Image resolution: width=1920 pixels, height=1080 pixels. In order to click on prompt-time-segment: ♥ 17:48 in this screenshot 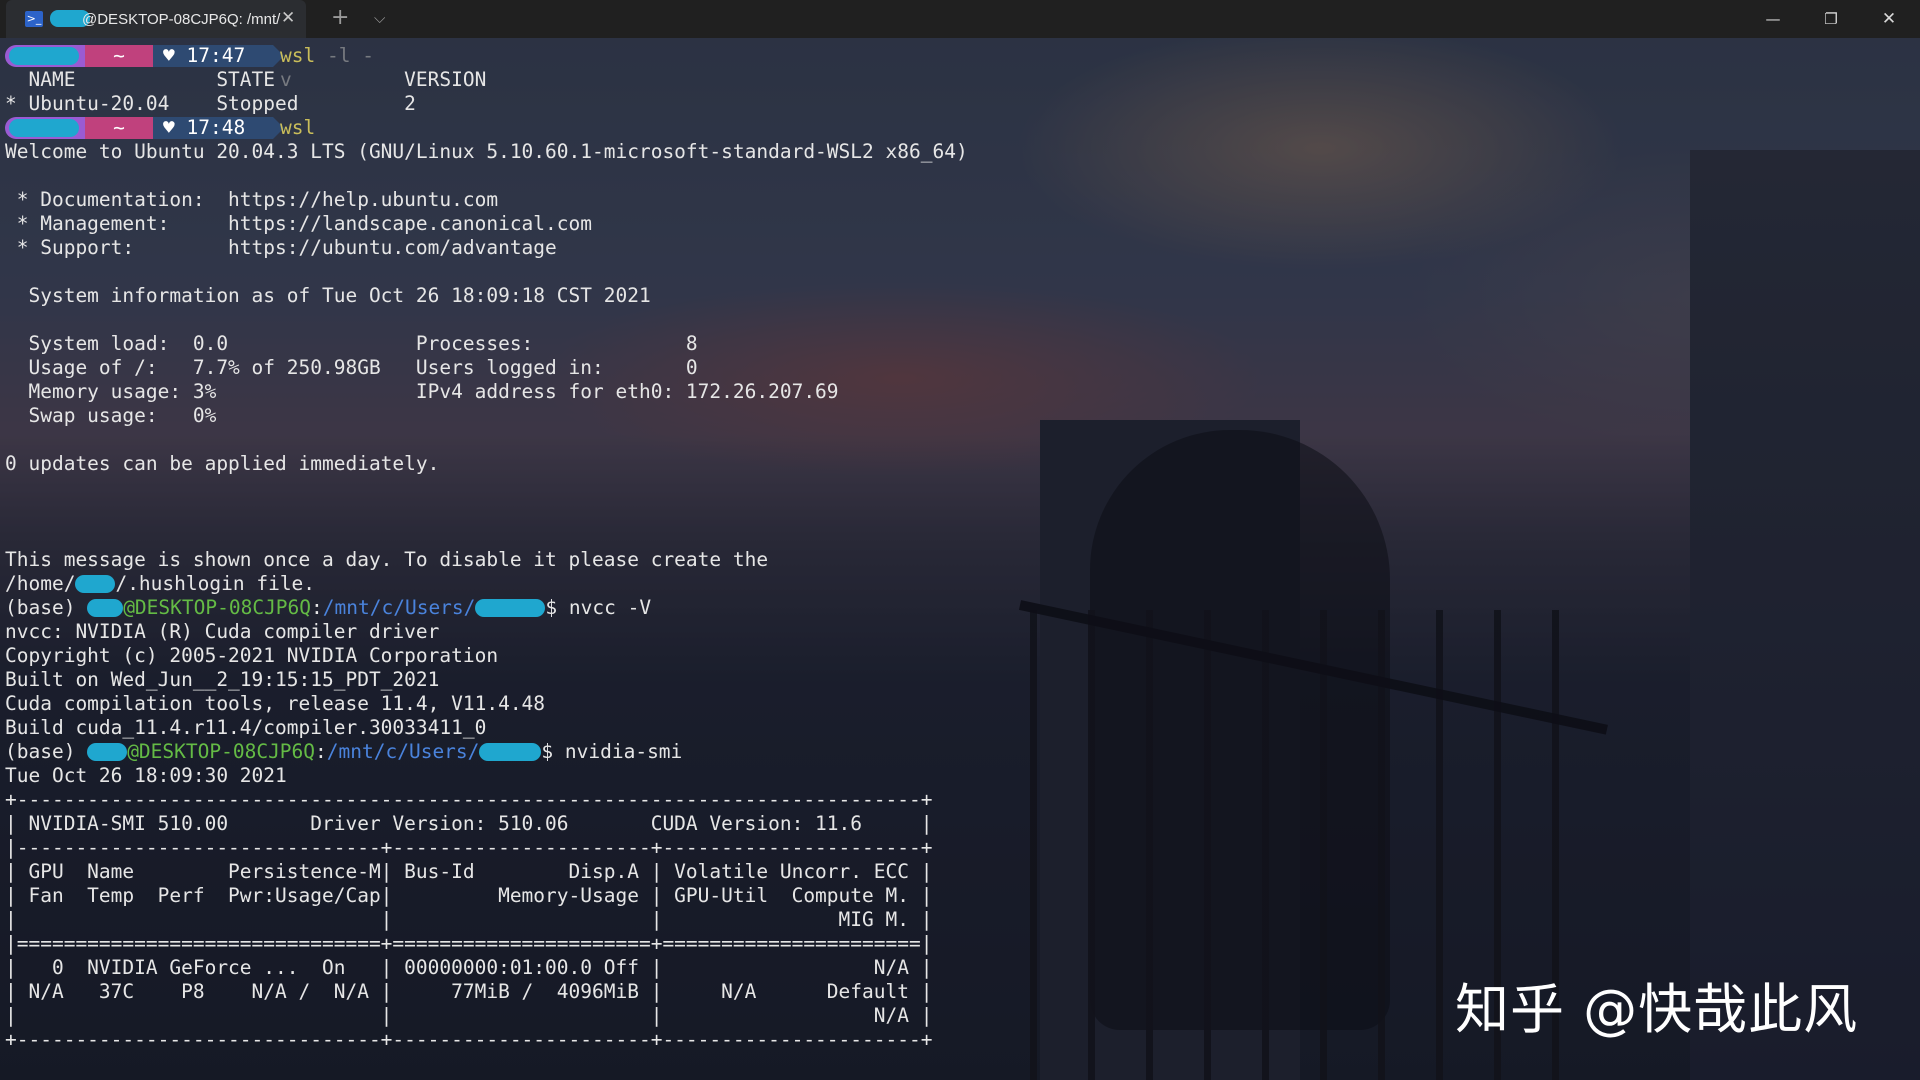, I will do `click(213, 128)`.